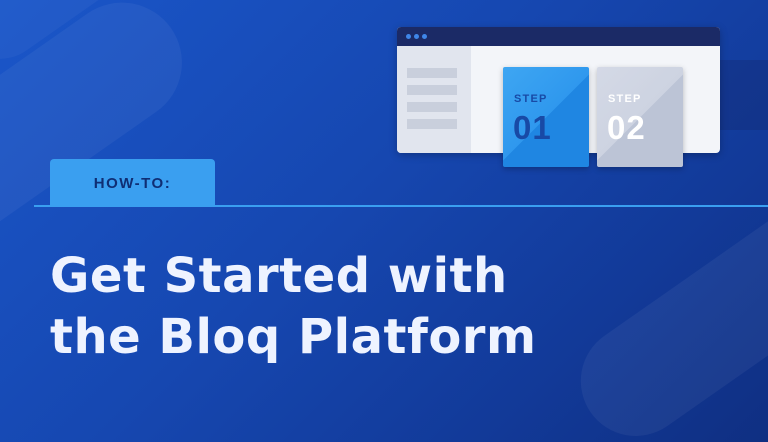 This screenshot has width=768, height=442. What do you see at coordinates (401, 206) in the screenshot?
I see `divider-line` at bounding box center [401, 206].